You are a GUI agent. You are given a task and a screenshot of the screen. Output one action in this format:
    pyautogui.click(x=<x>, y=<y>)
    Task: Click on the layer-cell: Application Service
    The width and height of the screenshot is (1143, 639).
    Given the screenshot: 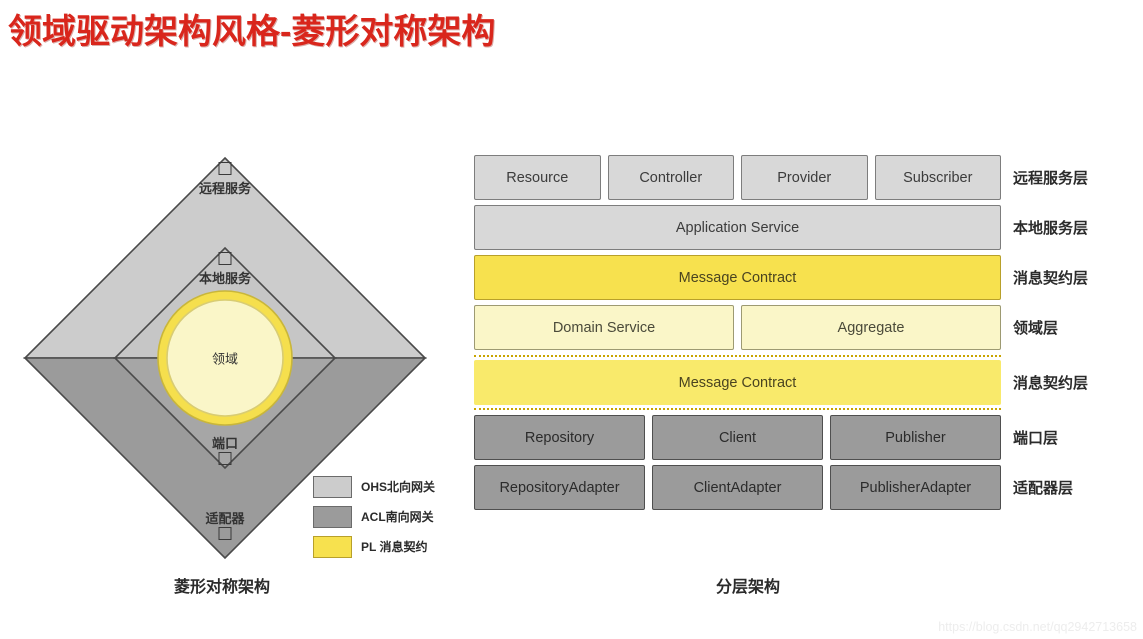 What is the action you would take?
    pyautogui.click(x=737, y=227)
    